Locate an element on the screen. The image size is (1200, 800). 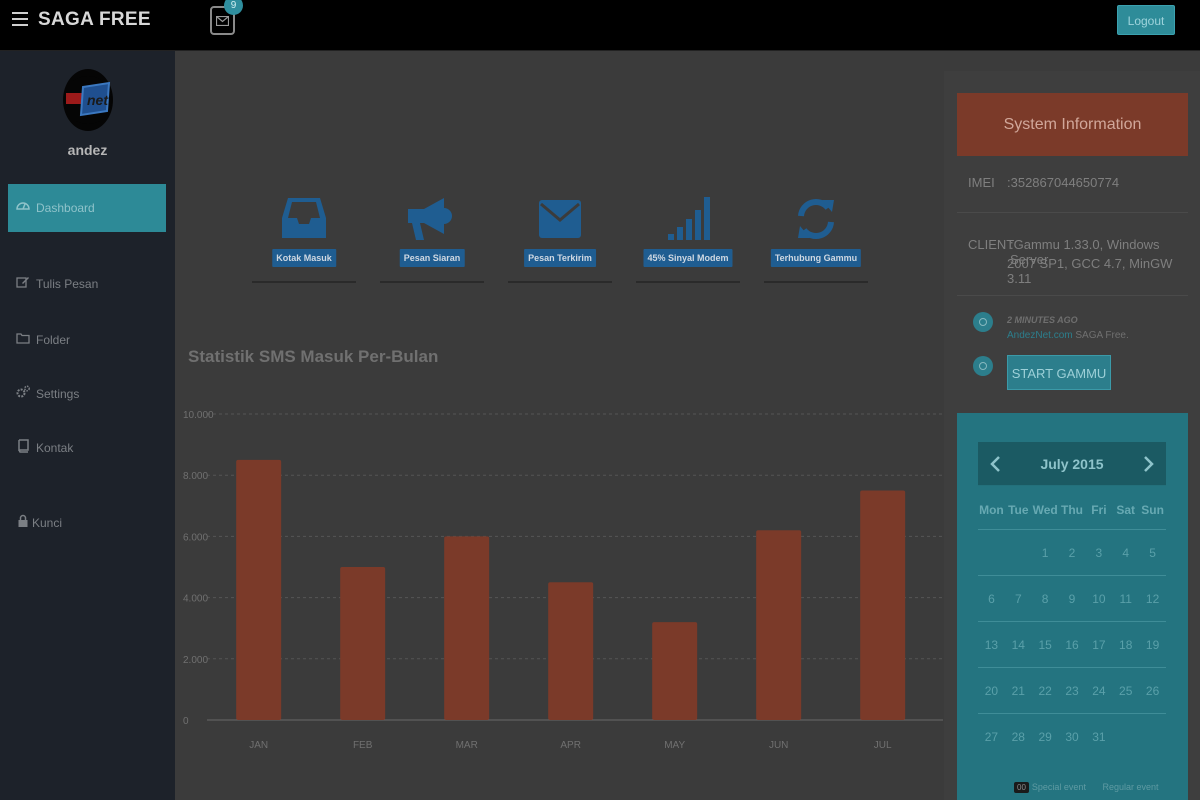
calendar-day: 27 is located at coordinates (991, 737).